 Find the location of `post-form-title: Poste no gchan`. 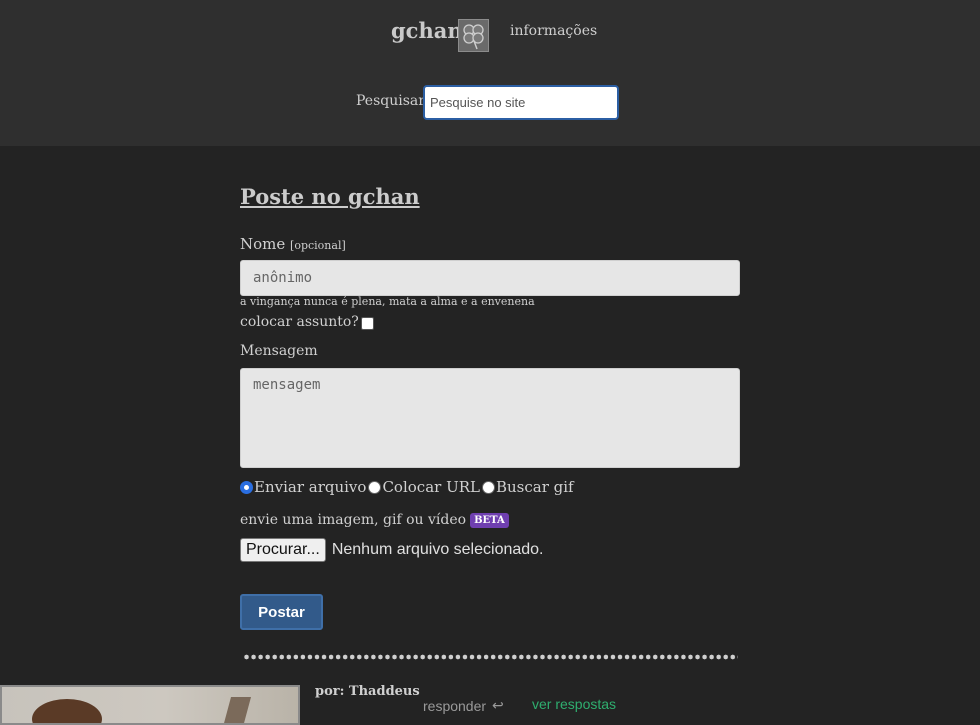

post-form-title: Poste no gchan is located at coordinates (330, 196).